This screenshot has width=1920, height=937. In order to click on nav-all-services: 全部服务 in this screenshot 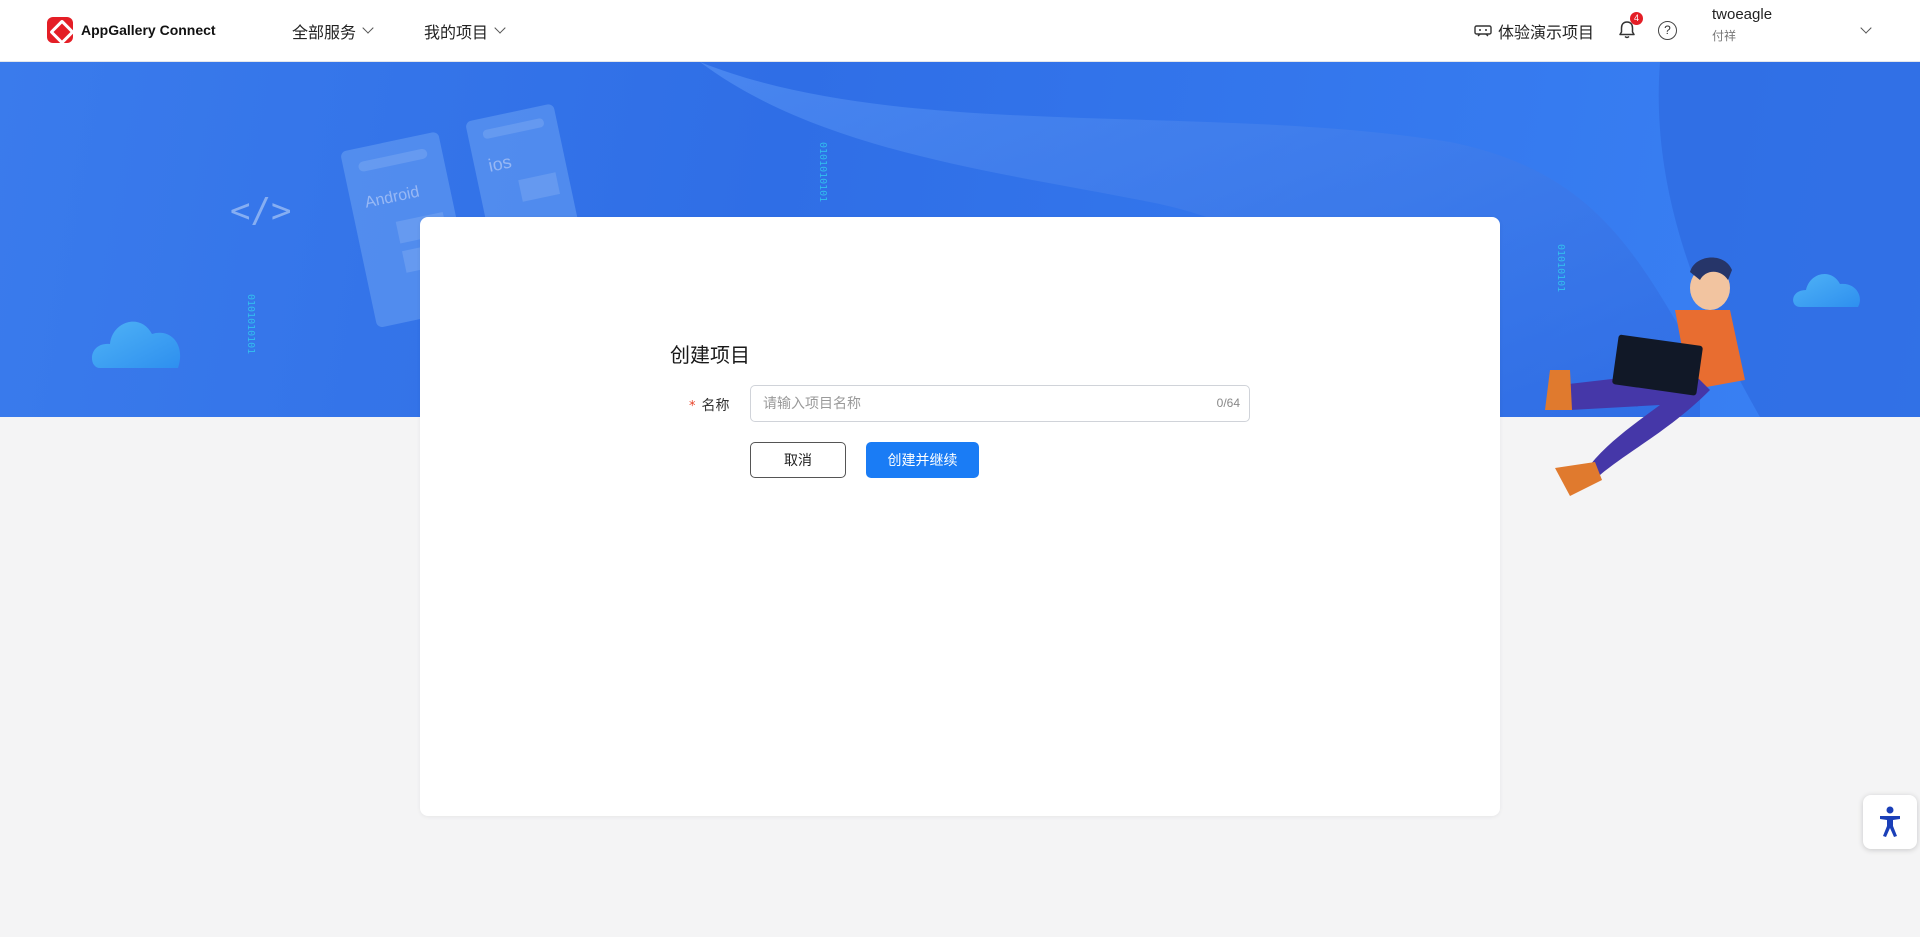, I will do `click(333, 31)`.